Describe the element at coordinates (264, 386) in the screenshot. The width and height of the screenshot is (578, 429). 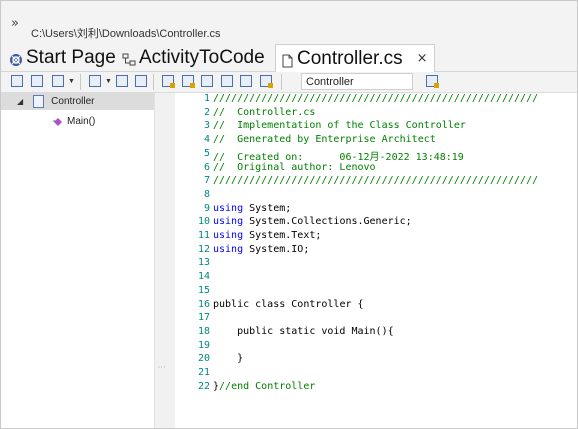
I see `code-text: }//end Controller` at that location.